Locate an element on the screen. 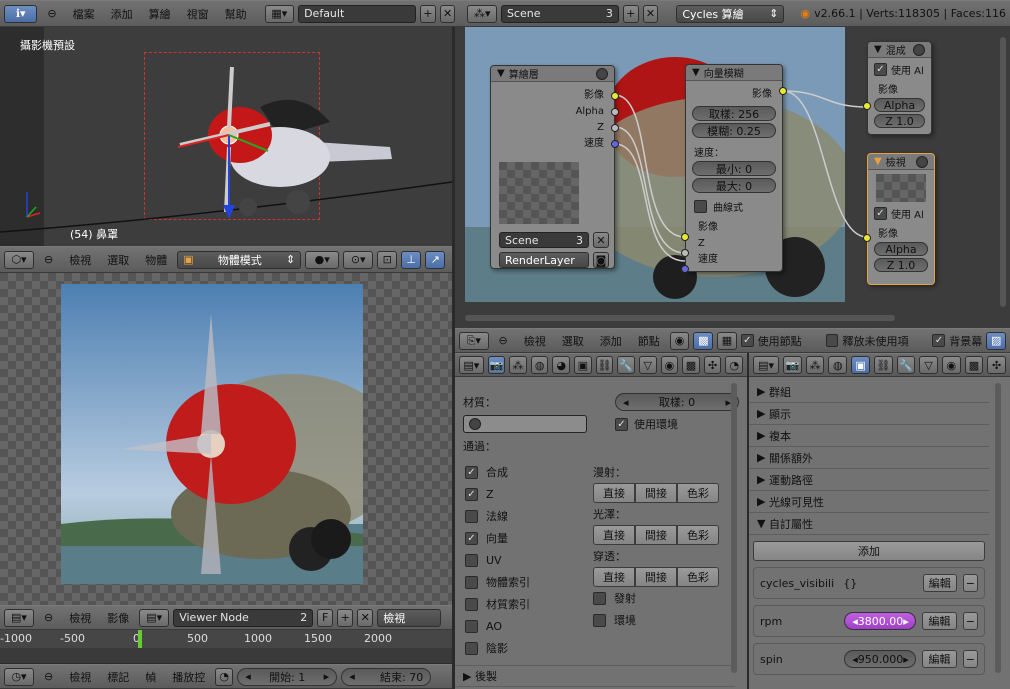 The image size is (1010, 689). render-tab-icon: 📷 is located at coordinates (792, 365).